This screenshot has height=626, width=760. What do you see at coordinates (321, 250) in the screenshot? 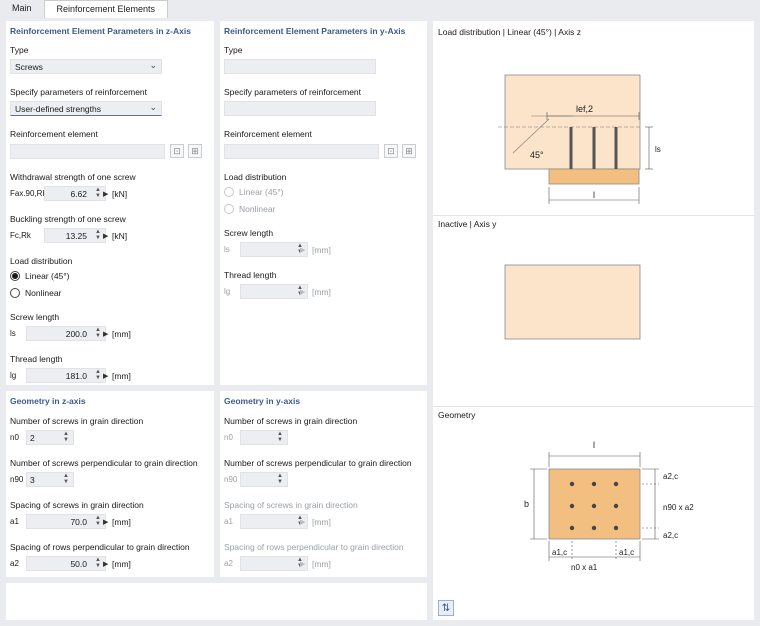
I see `screw-length-unit-y: [mm]` at bounding box center [321, 250].